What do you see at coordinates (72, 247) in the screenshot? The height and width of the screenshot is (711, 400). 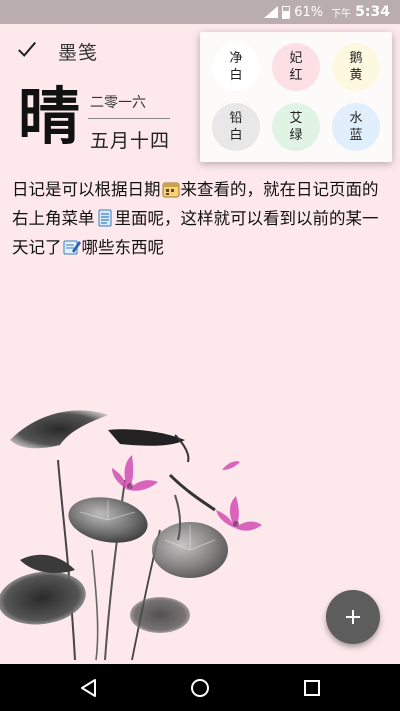 I see `pencil-note-emoji-icon` at bounding box center [72, 247].